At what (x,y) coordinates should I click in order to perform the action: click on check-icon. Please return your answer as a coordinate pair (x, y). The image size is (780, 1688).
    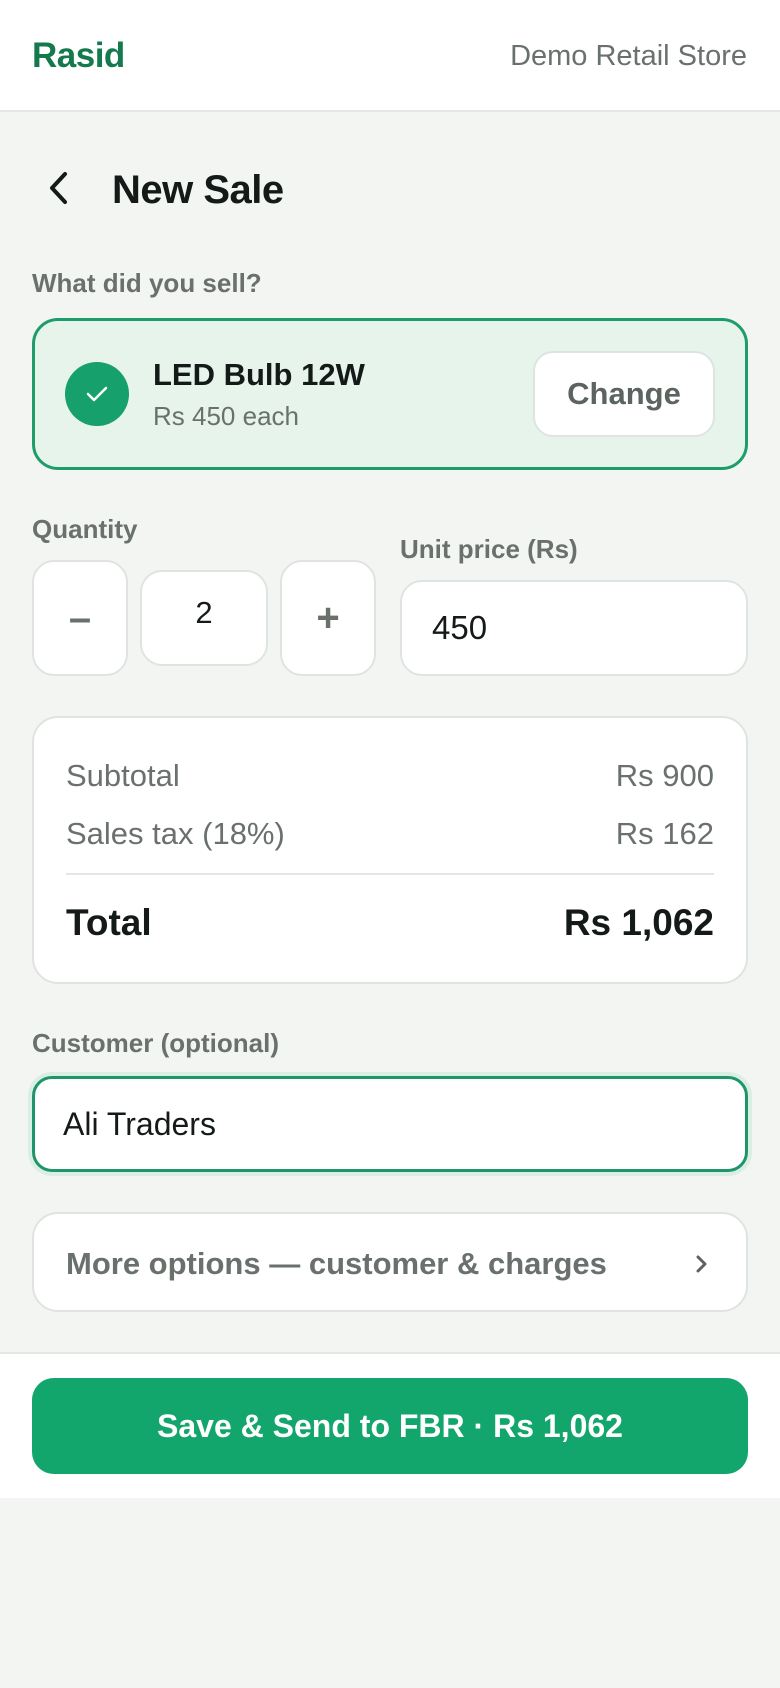
    Looking at the image, I should click on (97, 394).